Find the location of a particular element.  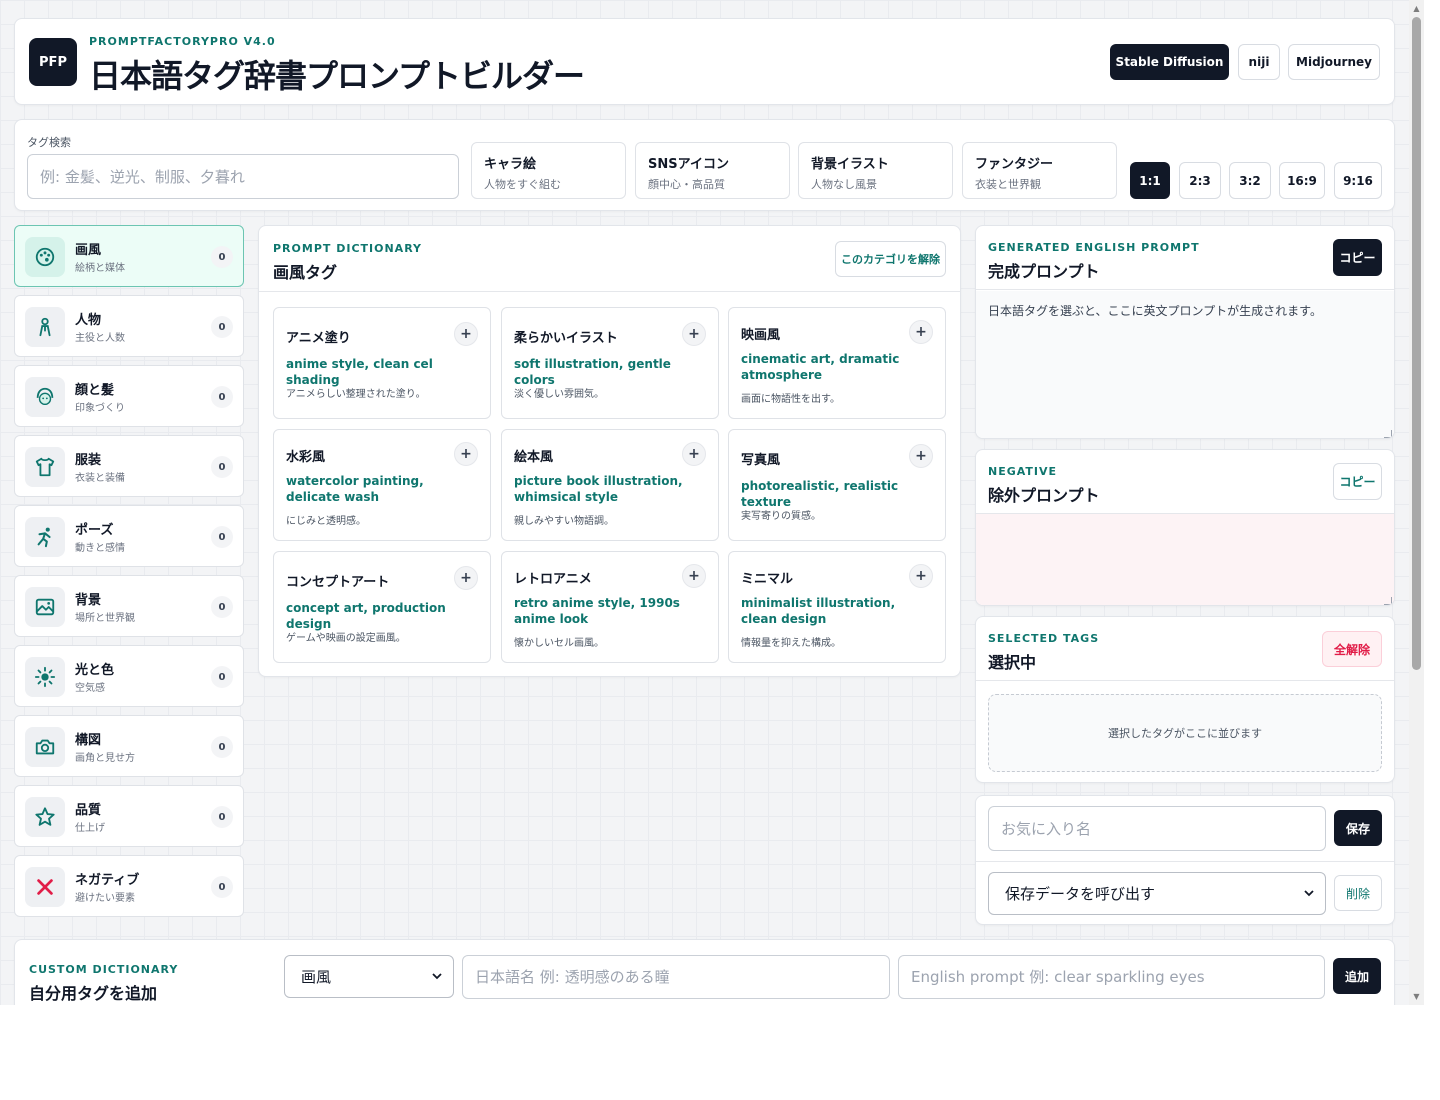

tag-description: 懐かしいセル画風。 is located at coordinates (559, 643).